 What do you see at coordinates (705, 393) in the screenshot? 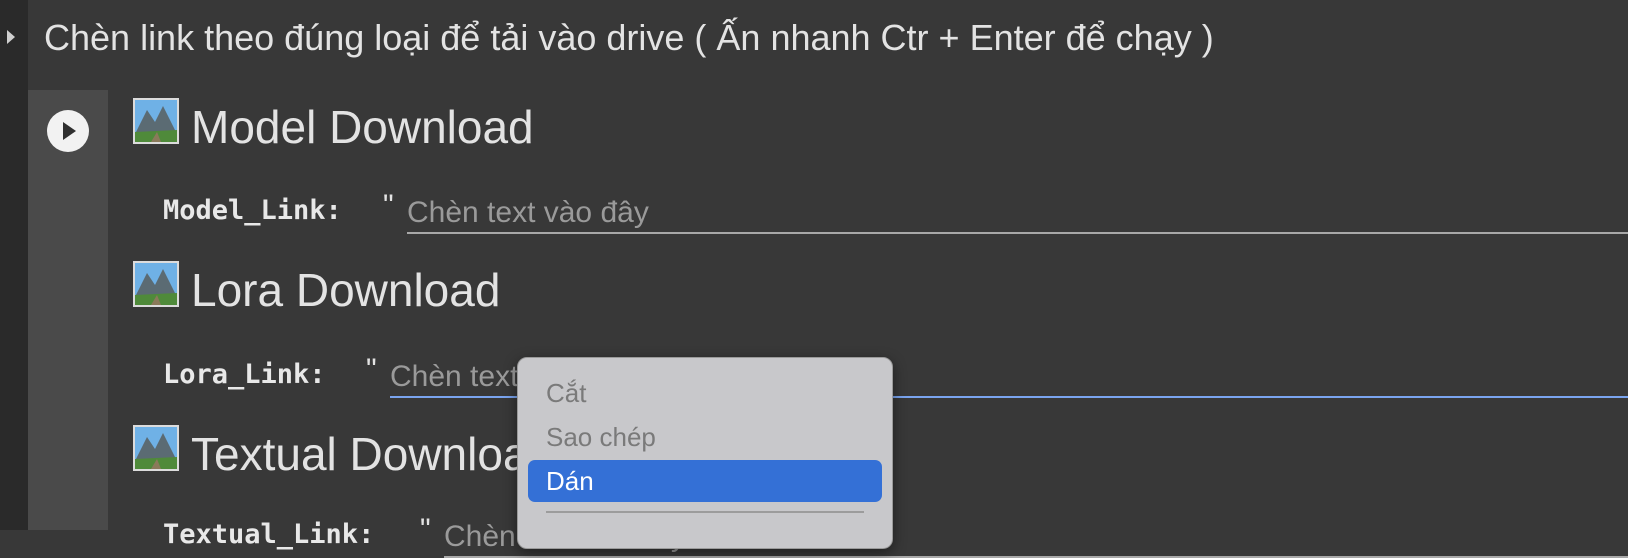
I see `context-menu-cut: Cắt` at bounding box center [705, 393].